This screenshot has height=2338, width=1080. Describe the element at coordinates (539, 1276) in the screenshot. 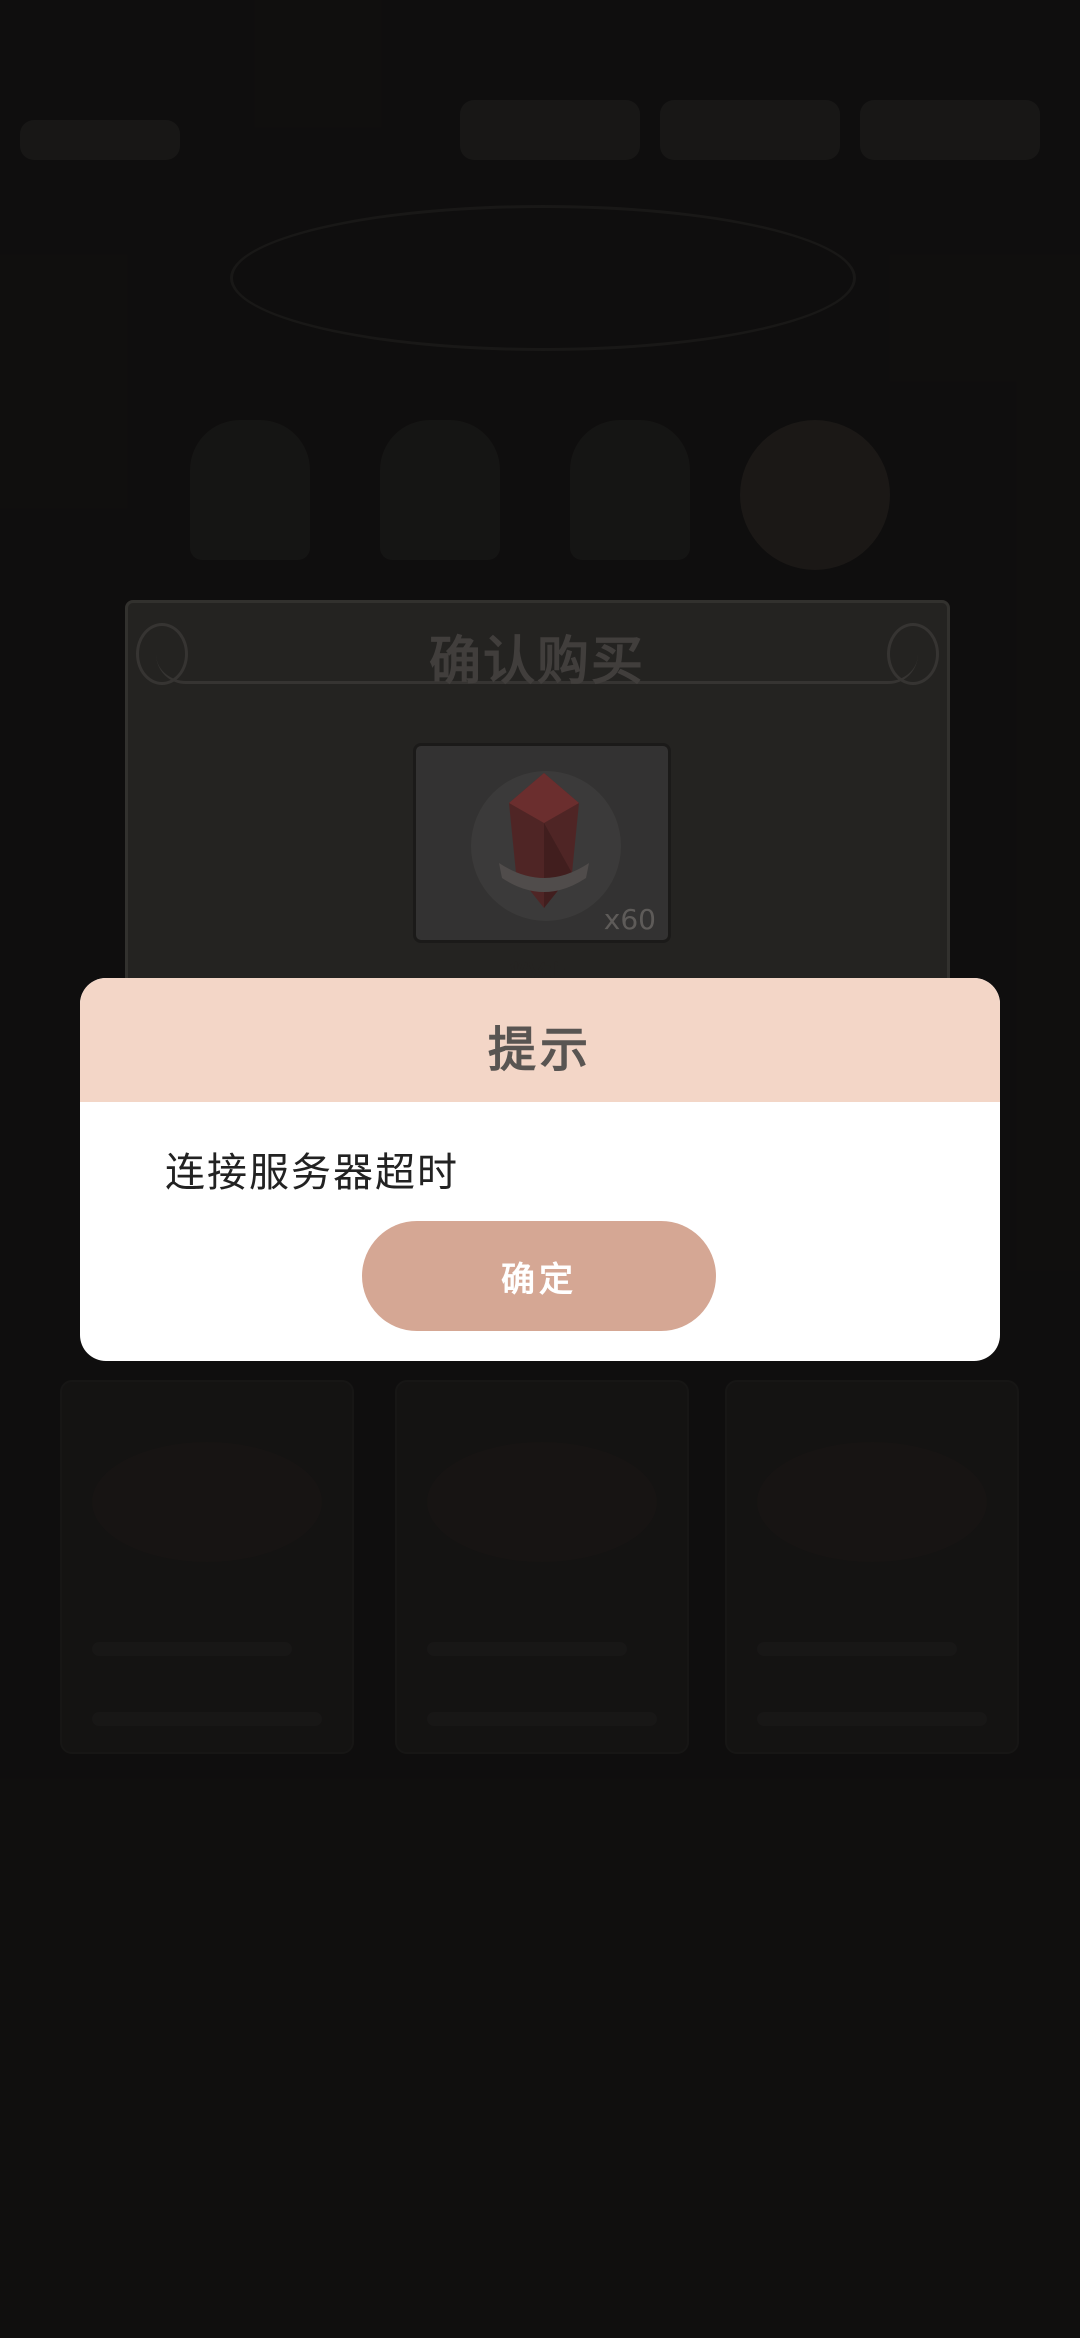

I see `confirm-button: 确定` at that location.